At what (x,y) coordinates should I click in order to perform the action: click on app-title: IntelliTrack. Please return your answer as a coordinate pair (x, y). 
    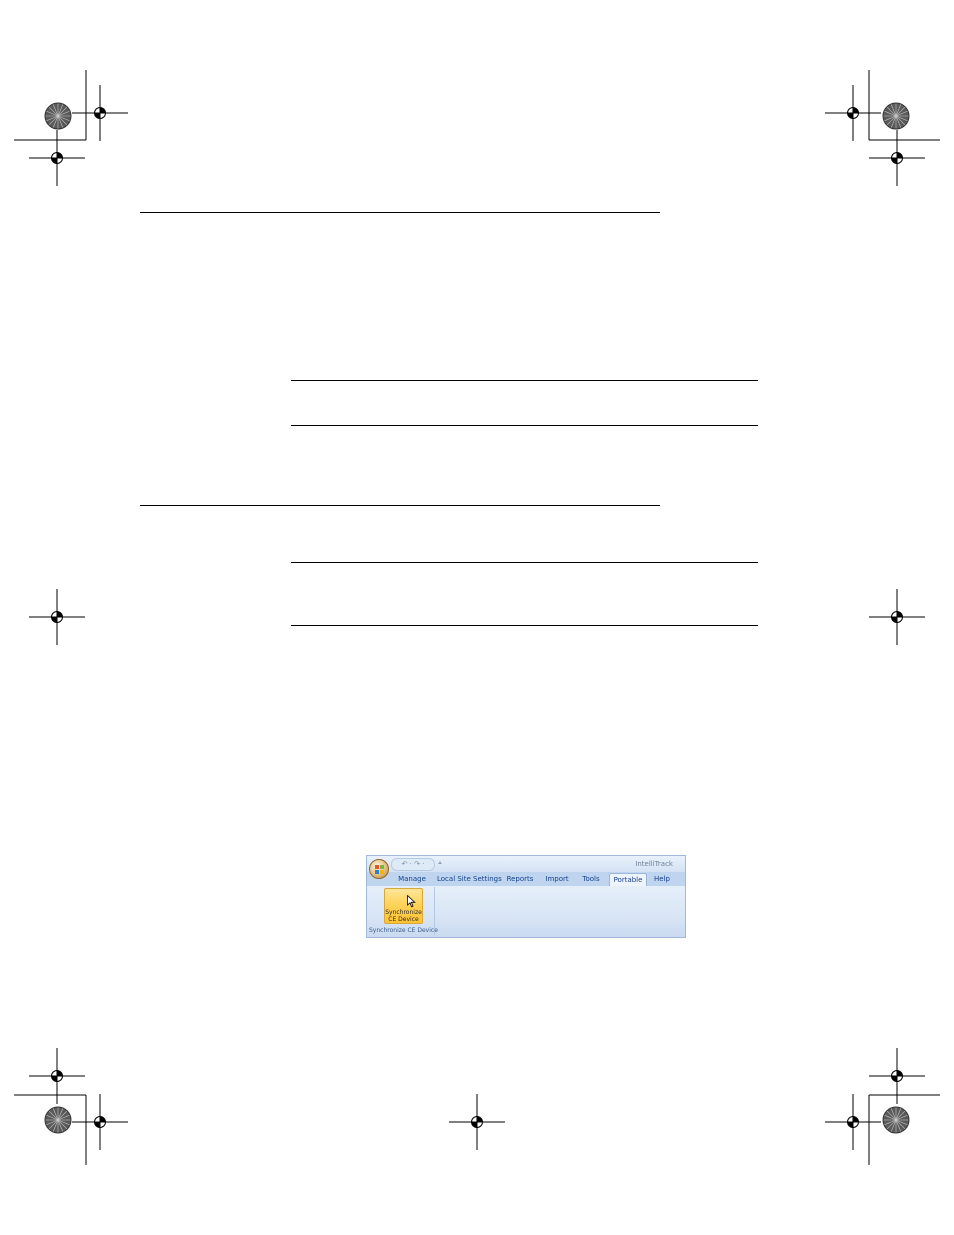
    Looking at the image, I should click on (654, 864).